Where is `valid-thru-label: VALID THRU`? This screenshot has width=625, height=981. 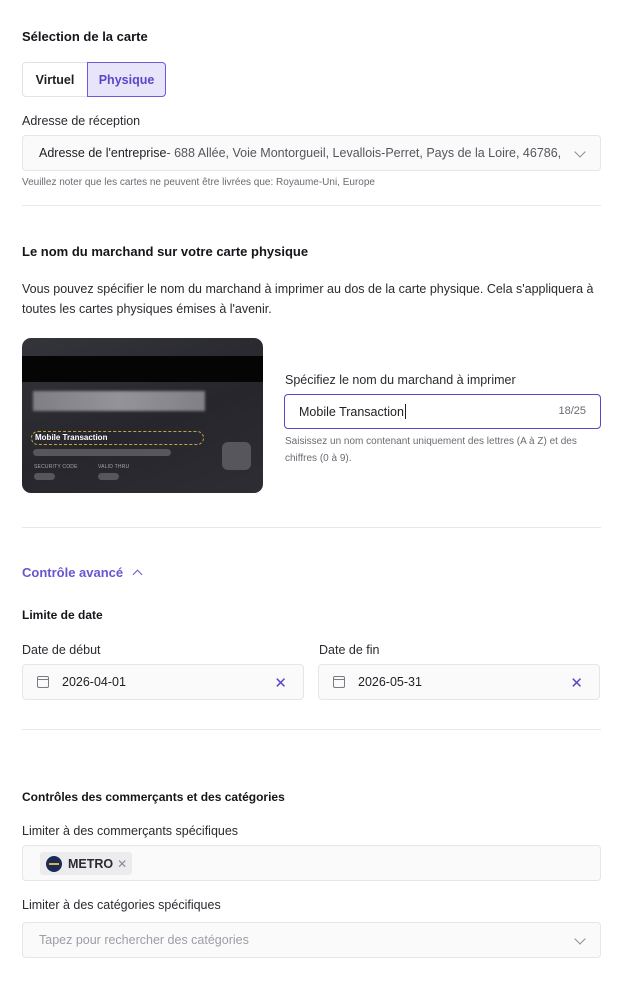
valid-thru-label: VALID THRU is located at coordinates (114, 467).